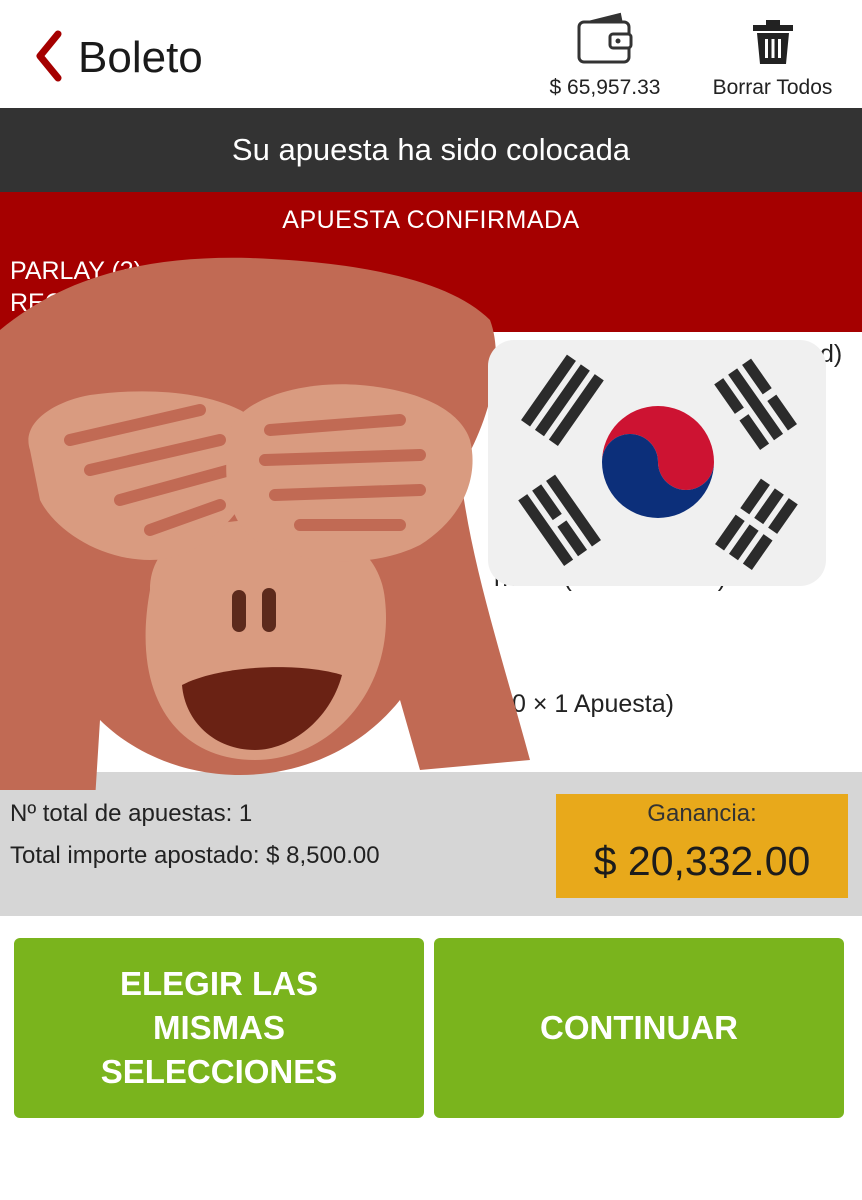 The height and width of the screenshot is (1200, 862). Describe the element at coordinates (195, 855) in the screenshot. I see `total-stake: Total importe apostado: $ 8,500.00` at that location.